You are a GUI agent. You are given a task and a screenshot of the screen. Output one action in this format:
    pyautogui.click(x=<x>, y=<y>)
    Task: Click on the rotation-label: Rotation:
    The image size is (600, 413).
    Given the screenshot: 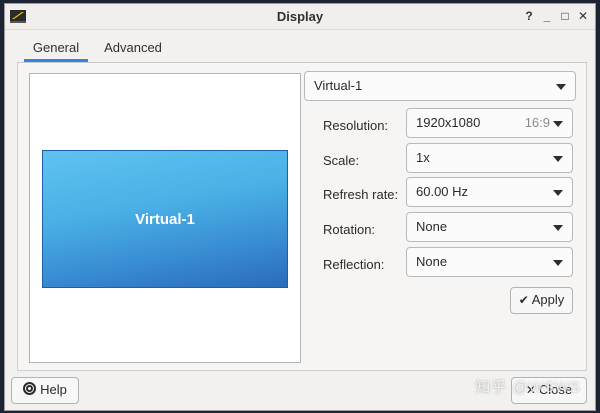 What is the action you would take?
    pyautogui.click(x=349, y=229)
    